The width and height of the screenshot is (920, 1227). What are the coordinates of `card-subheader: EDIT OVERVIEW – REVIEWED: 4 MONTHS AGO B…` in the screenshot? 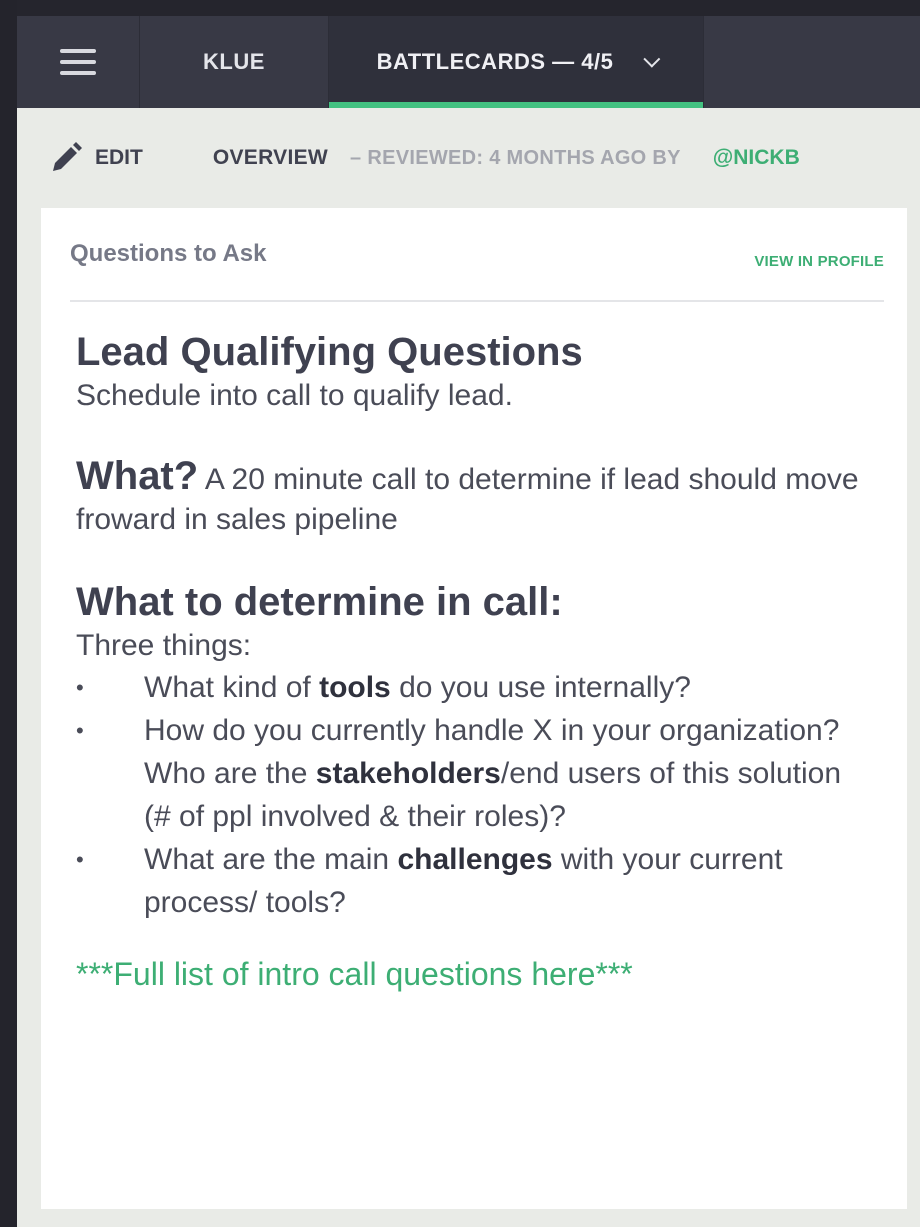 It's located at (468, 158).